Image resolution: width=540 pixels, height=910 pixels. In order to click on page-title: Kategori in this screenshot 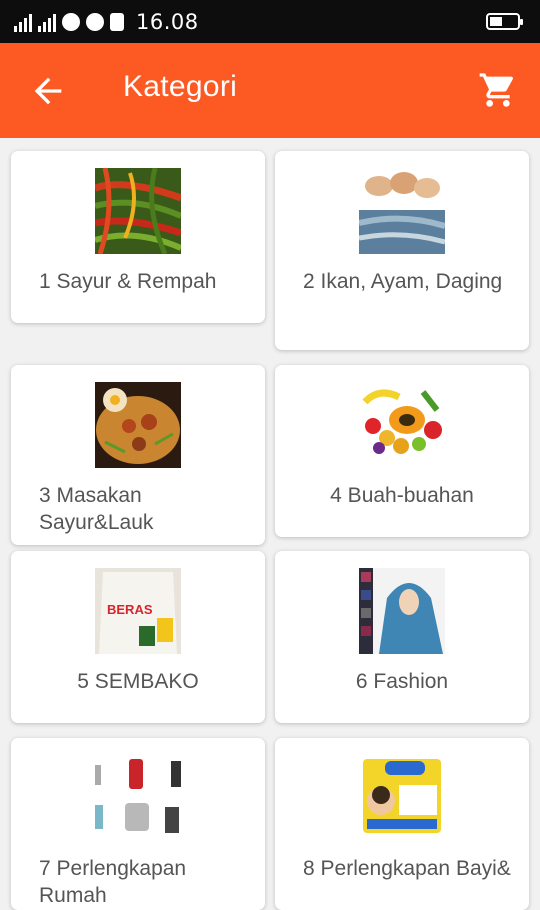, I will do `click(180, 86)`.